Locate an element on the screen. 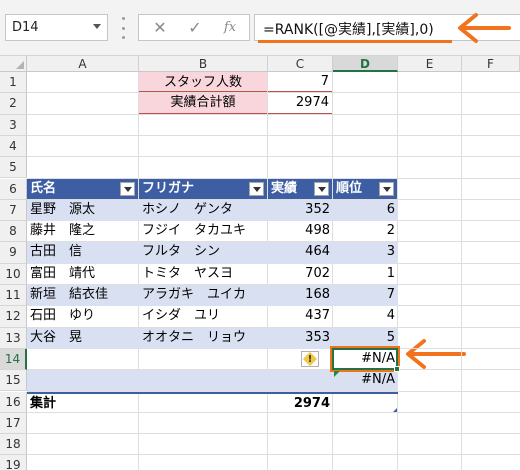  table-cell: 藤井 隆之 is located at coordinates (83, 231).